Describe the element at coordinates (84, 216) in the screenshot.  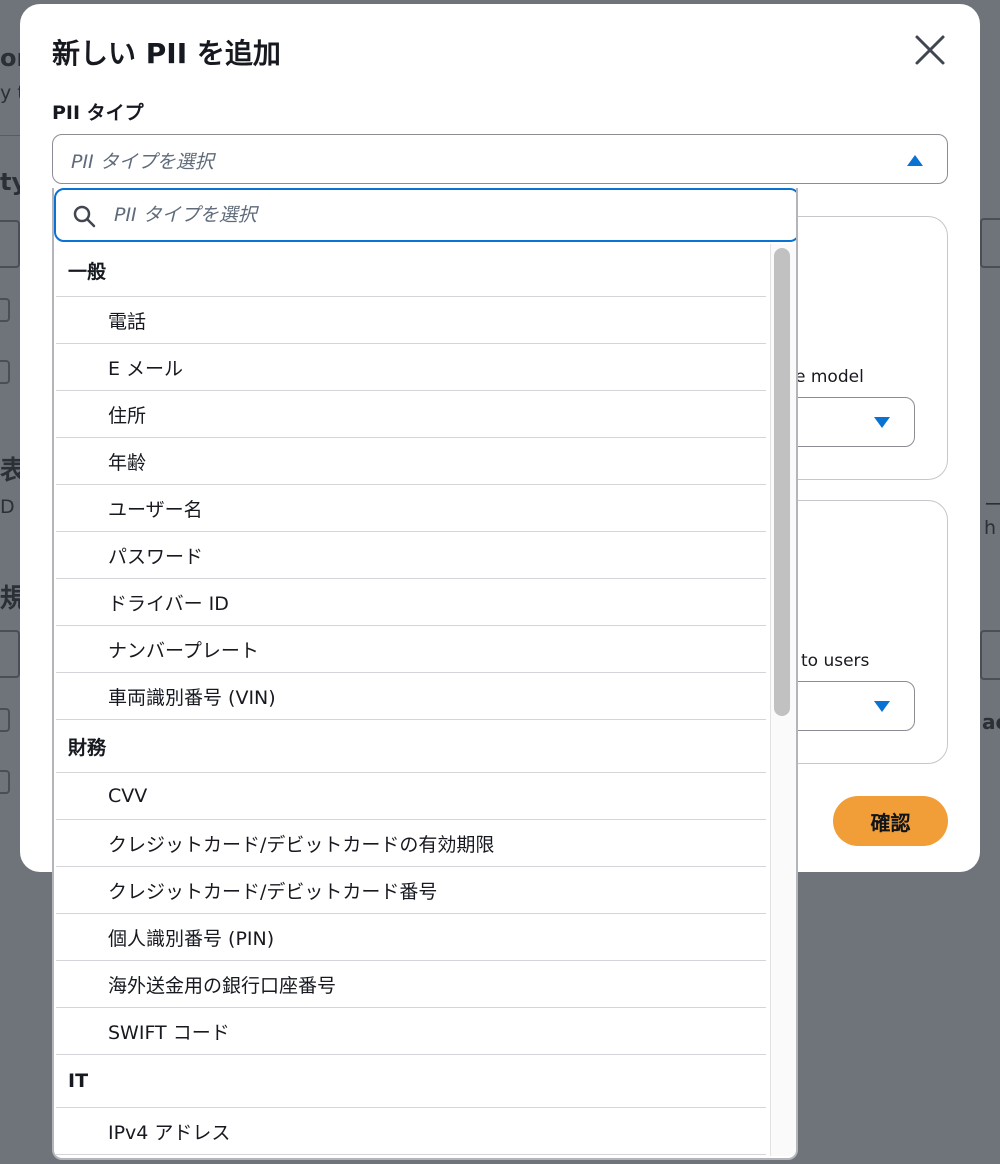
I see `search-icon` at that location.